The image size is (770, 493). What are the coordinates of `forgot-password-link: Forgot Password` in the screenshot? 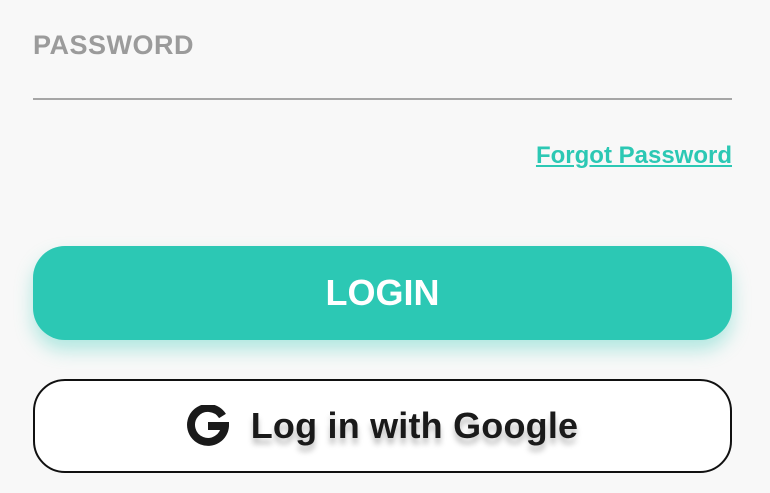 It's located at (634, 156).